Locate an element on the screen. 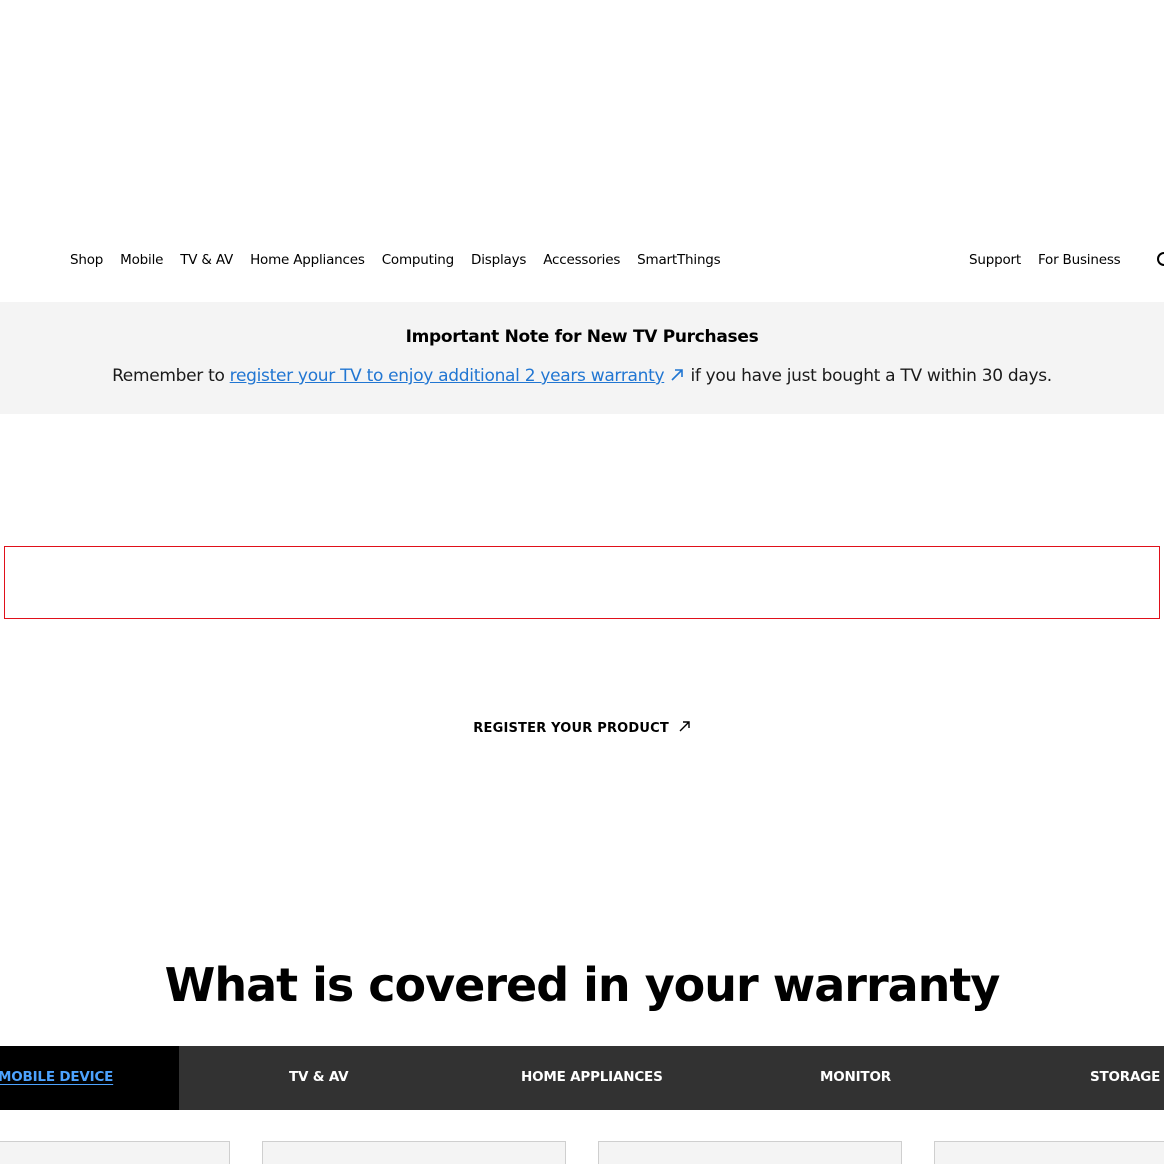  nav-item-home-appliances: Home Appliances is located at coordinates (307, 260).